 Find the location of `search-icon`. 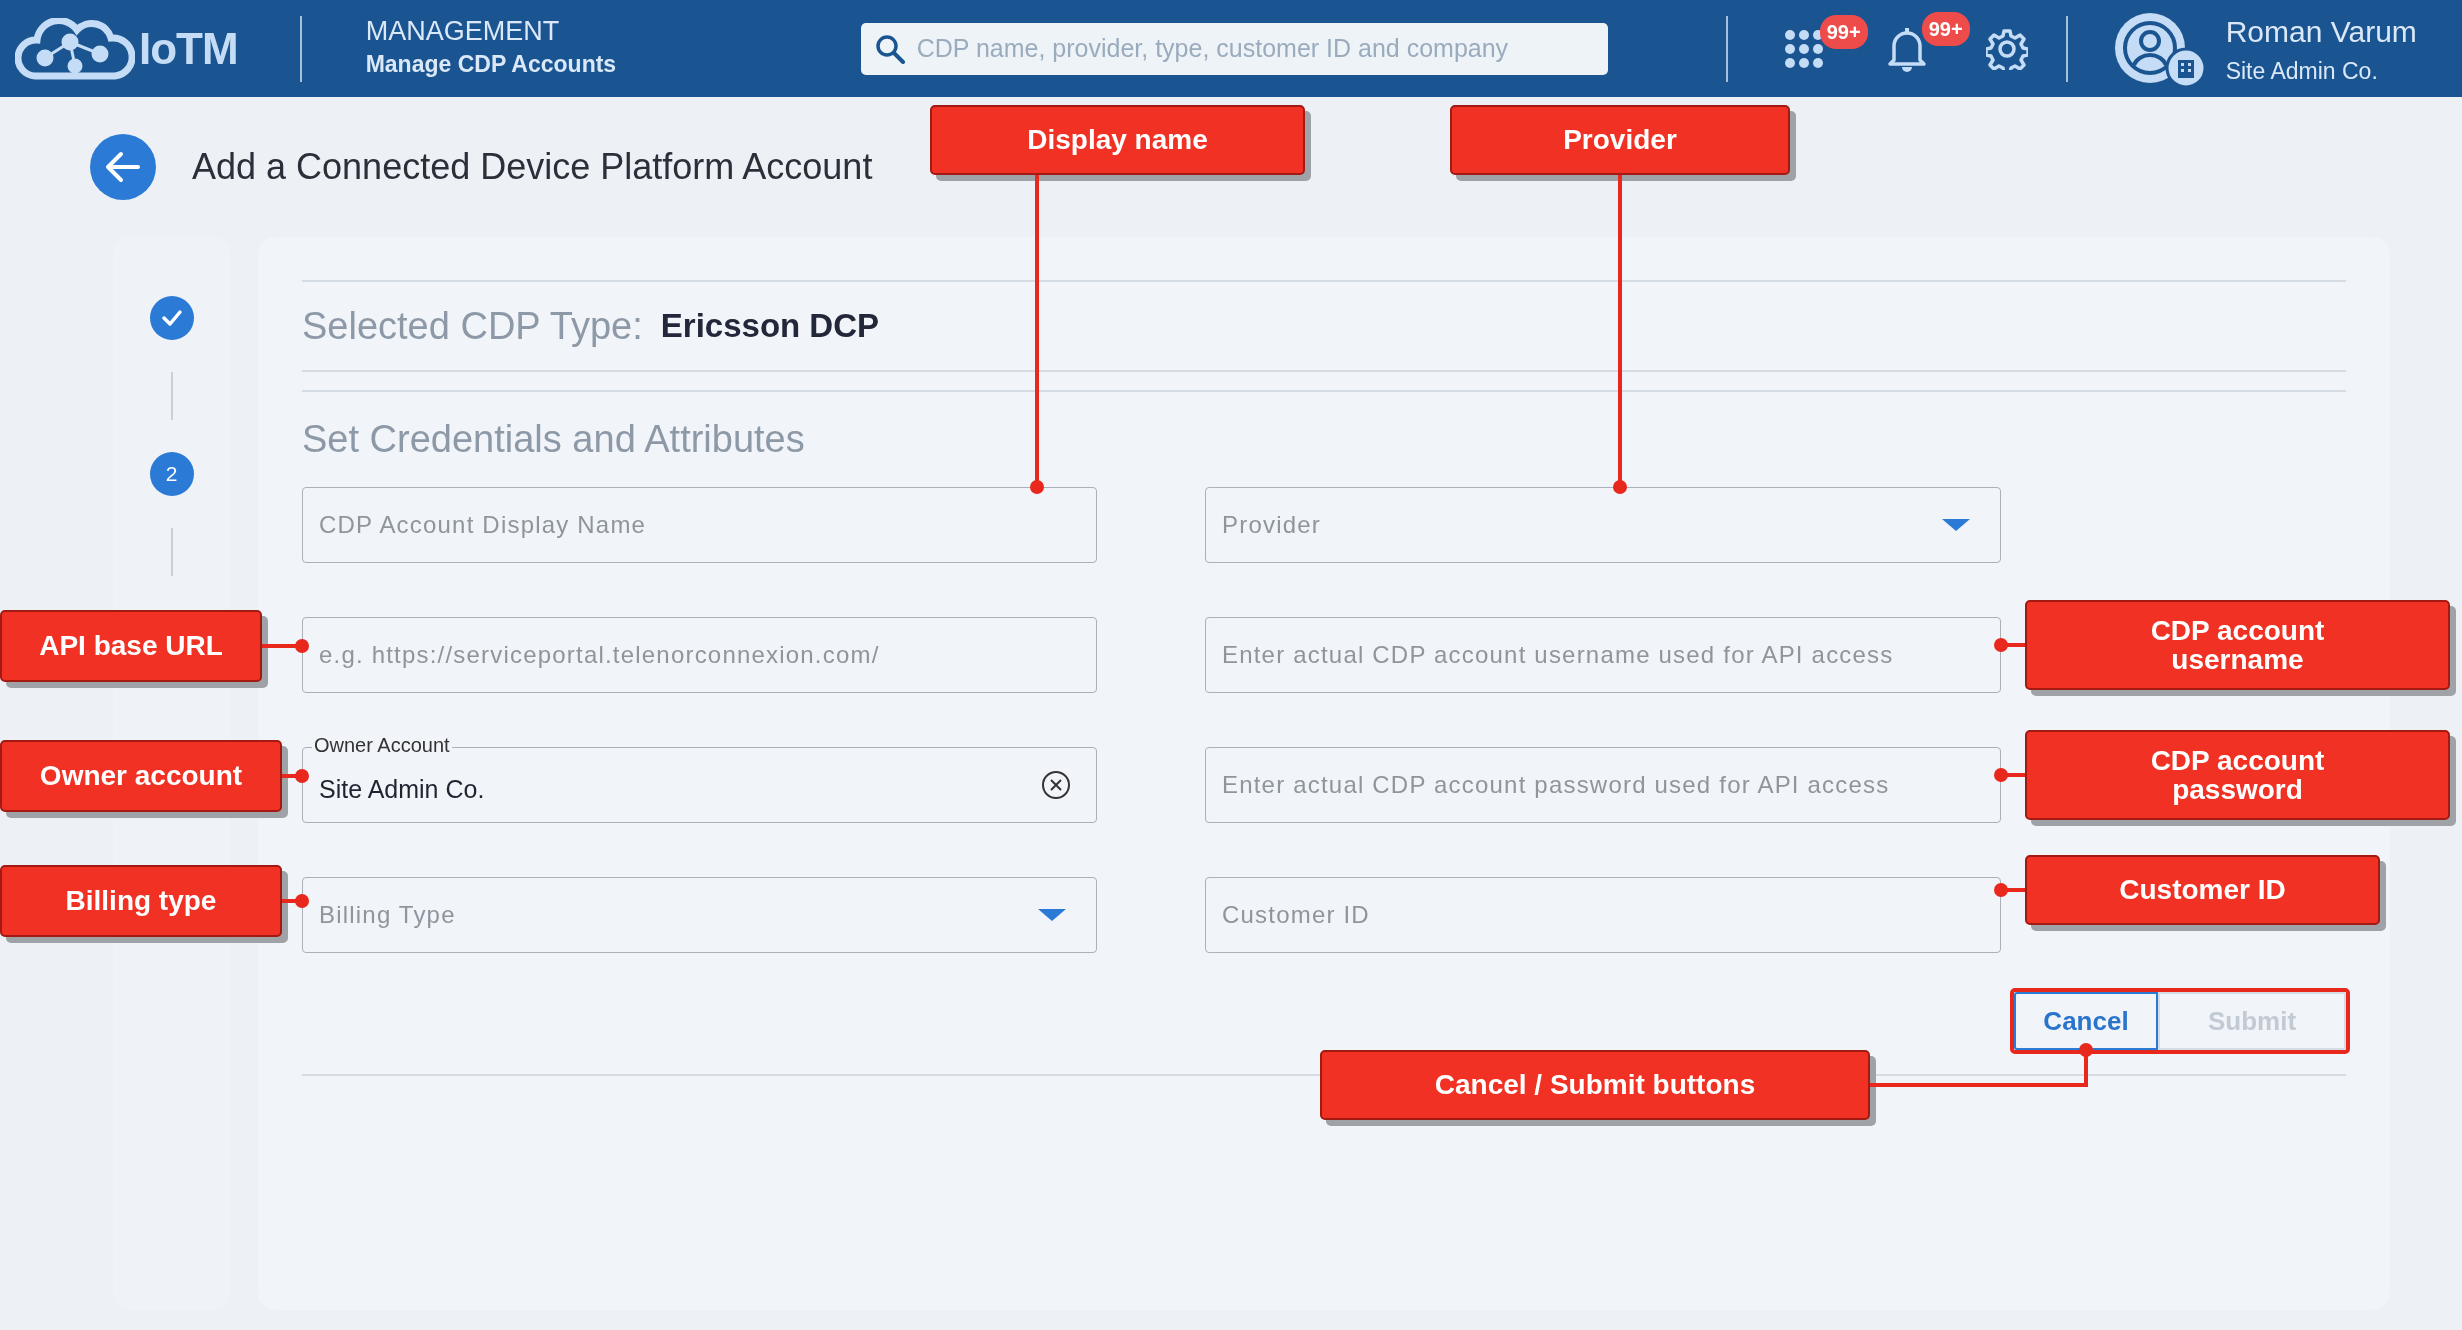

search-icon is located at coordinates (889, 48).